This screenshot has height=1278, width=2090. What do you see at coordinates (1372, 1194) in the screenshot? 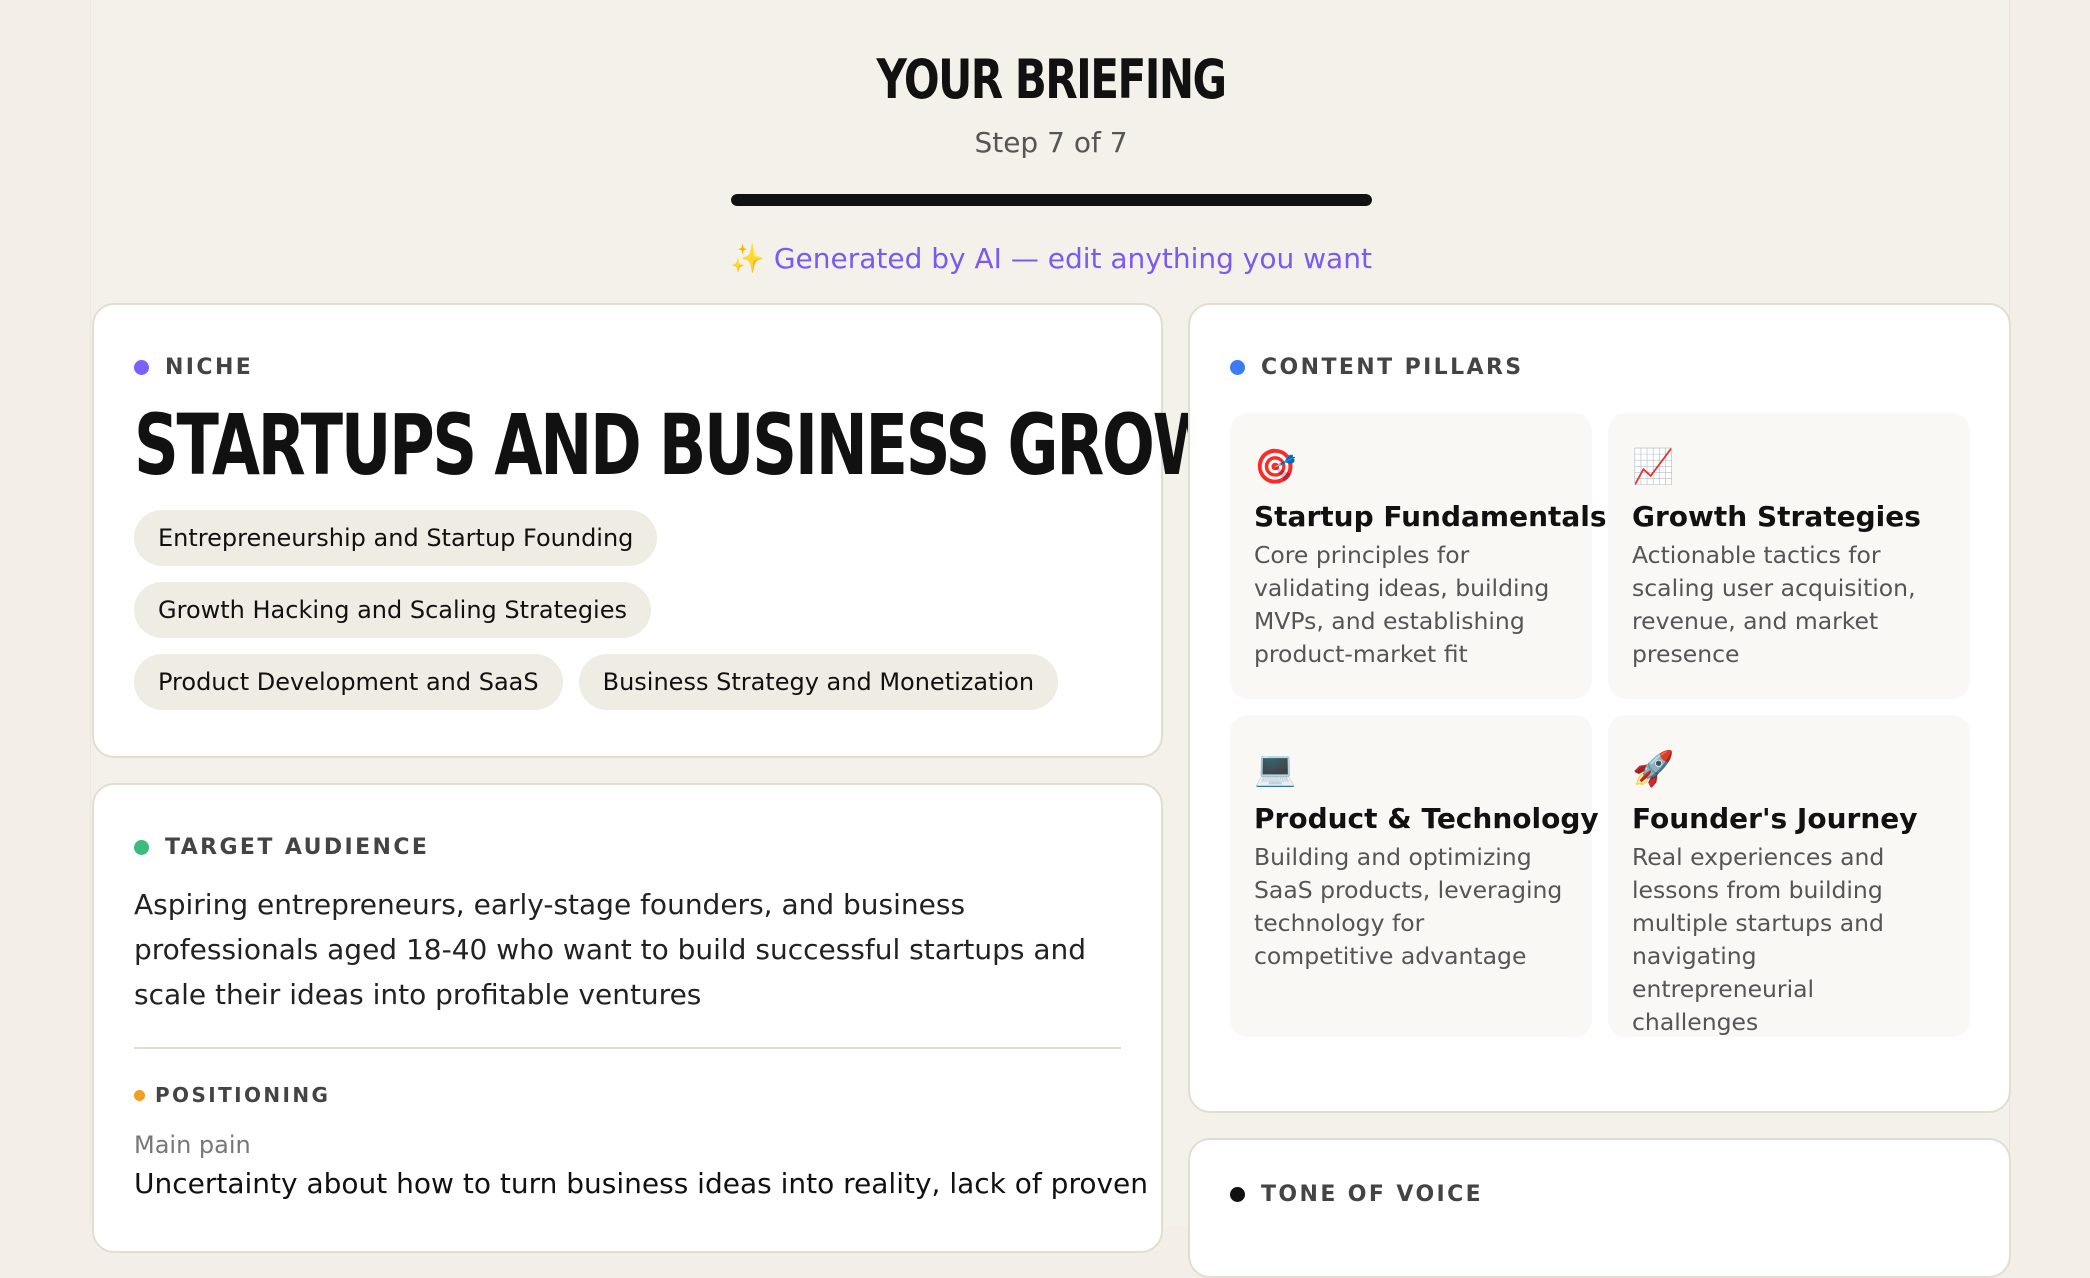
I see `tone-label: TONE OF VOICE` at bounding box center [1372, 1194].